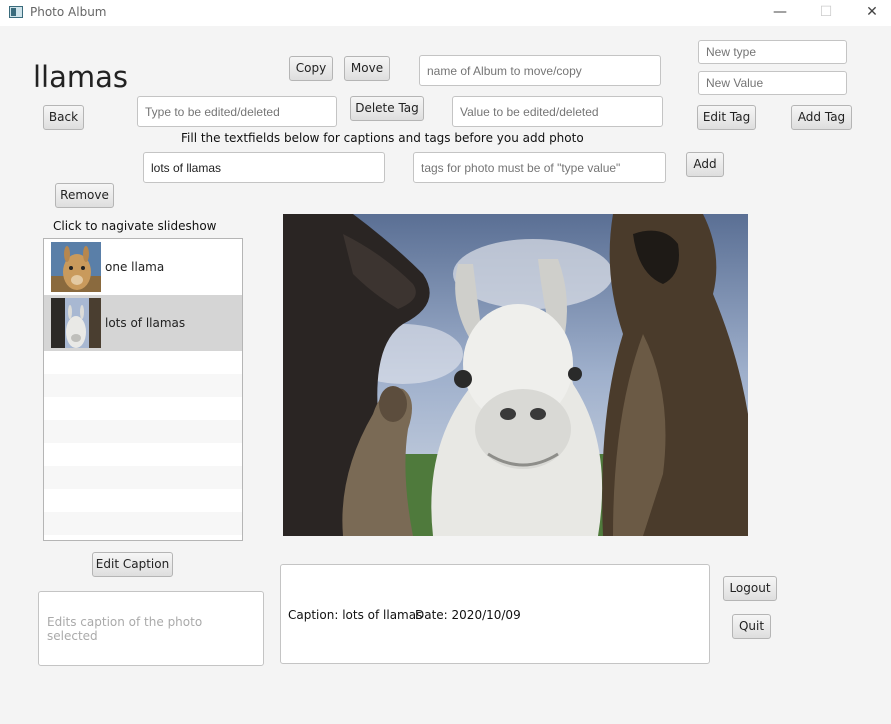  I want to click on album-target-input, so click(540, 70).